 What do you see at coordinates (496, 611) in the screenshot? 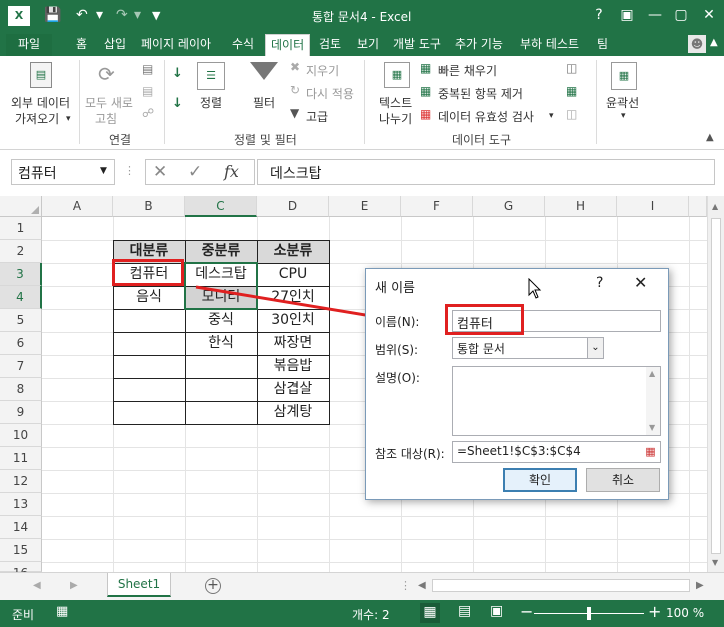
I see `page-break-view-icon: ▣` at bounding box center [496, 611].